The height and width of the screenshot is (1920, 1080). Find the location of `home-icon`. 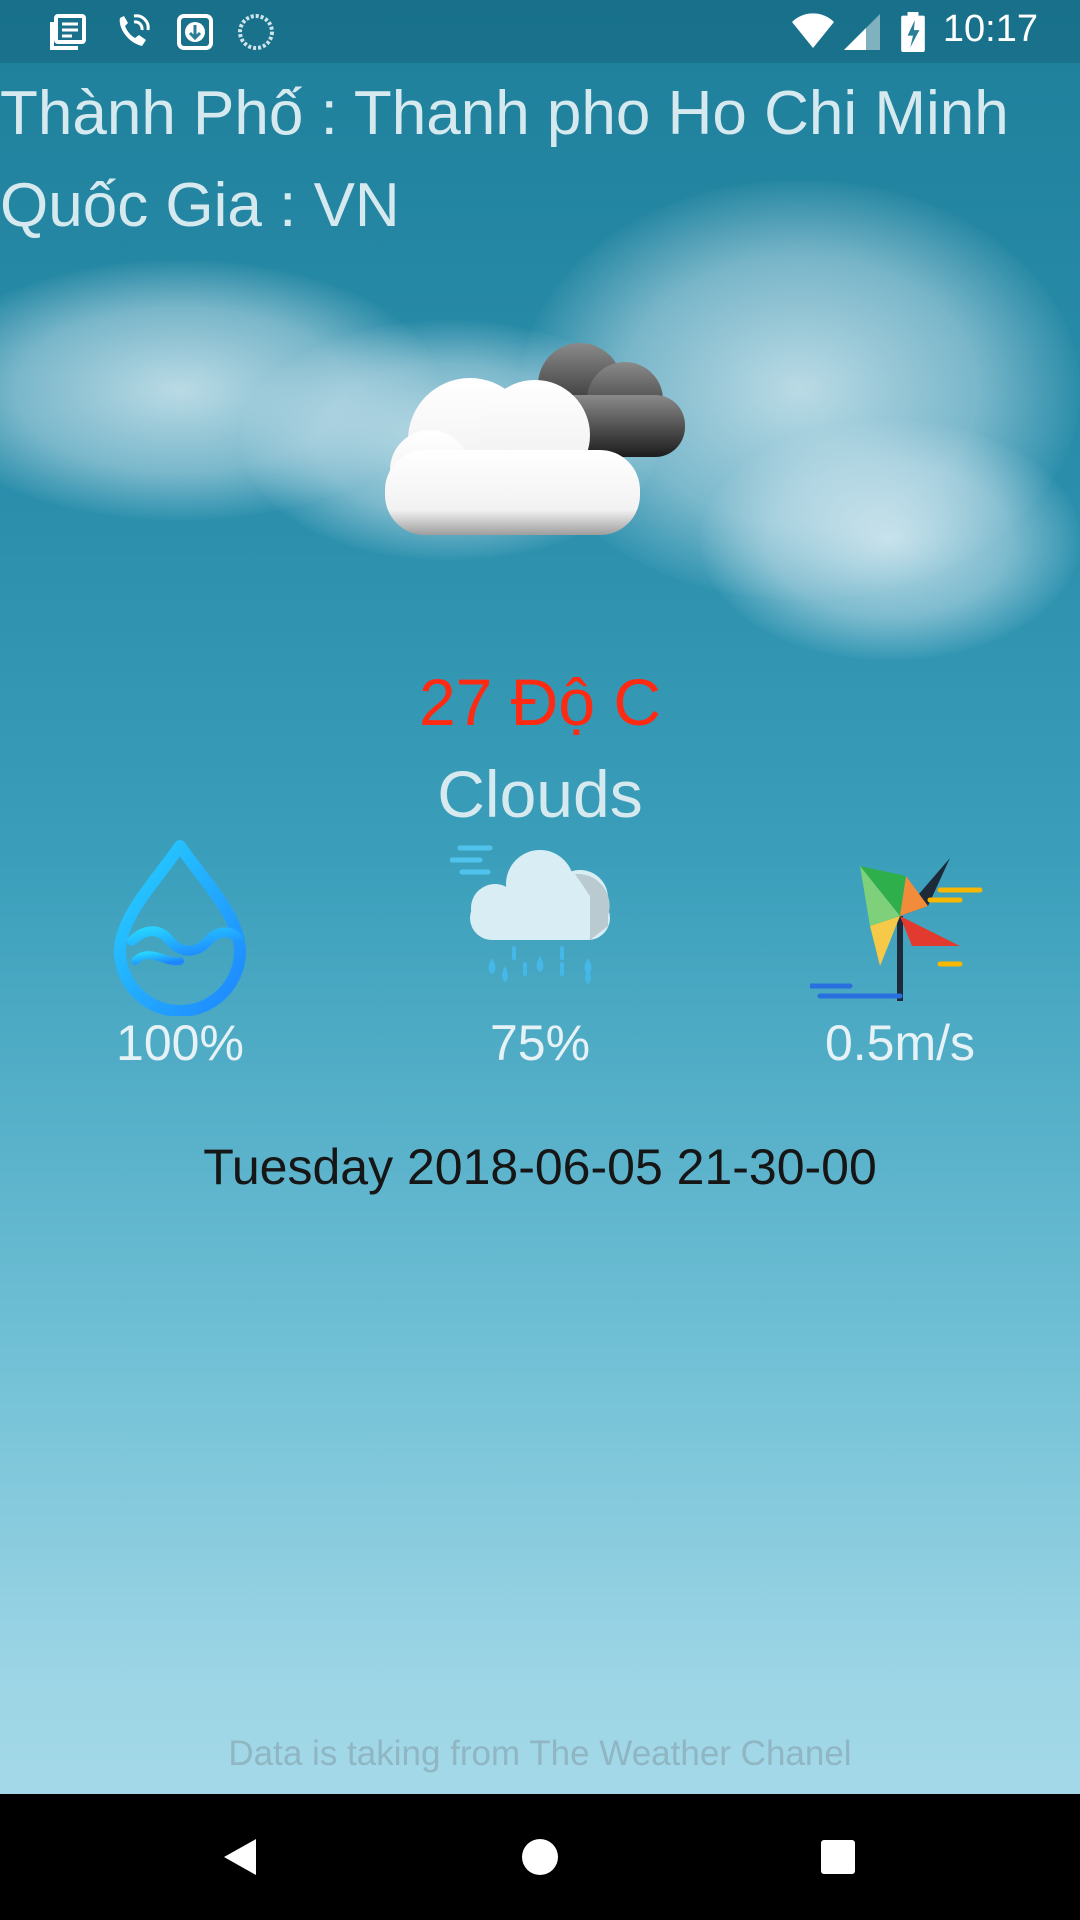

home-icon is located at coordinates (540, 1857).